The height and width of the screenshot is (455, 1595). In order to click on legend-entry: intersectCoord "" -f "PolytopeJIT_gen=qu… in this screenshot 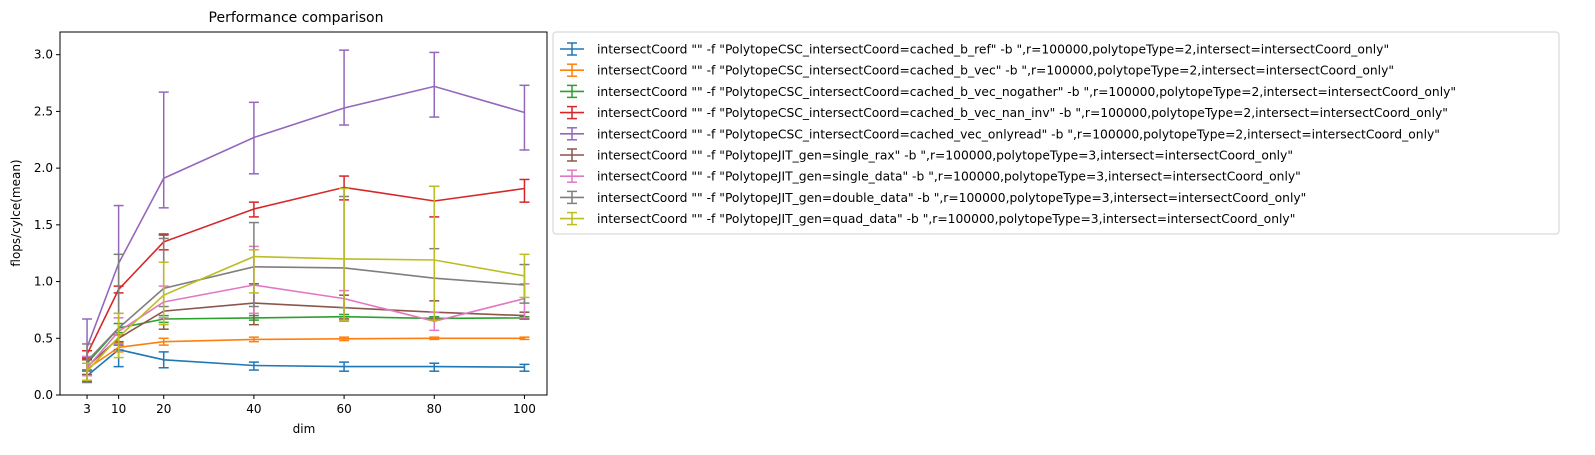, I will do `click(927, 218)`.